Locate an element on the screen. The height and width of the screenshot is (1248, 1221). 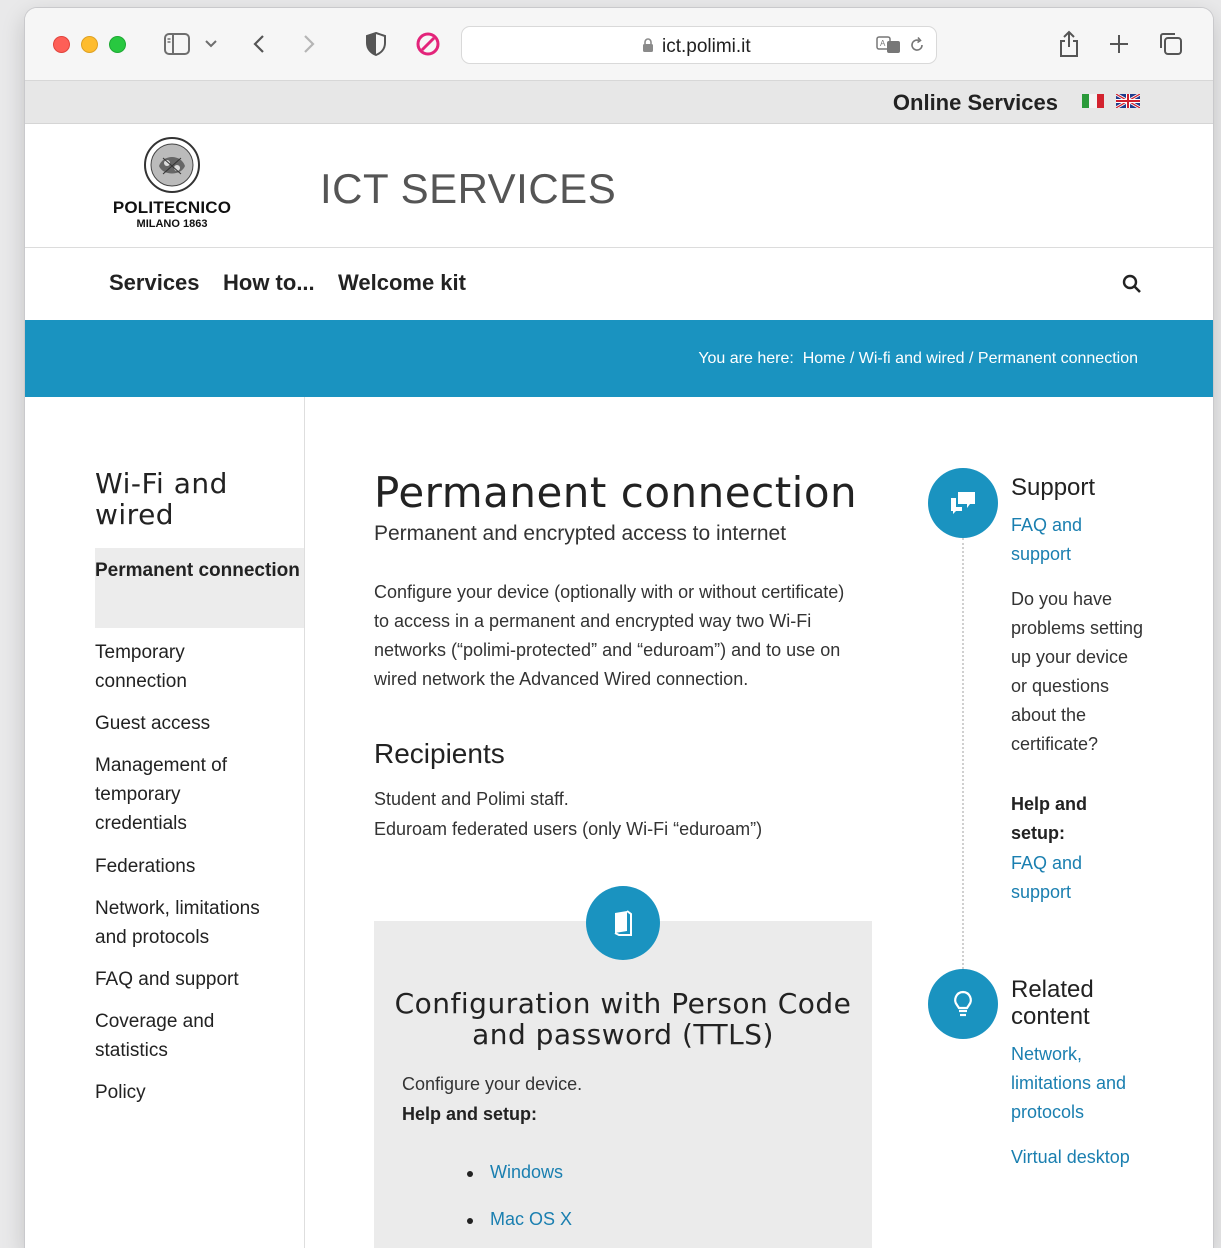
sidebar-item-guest-access: Guest access is located at coordinates (199, 723).